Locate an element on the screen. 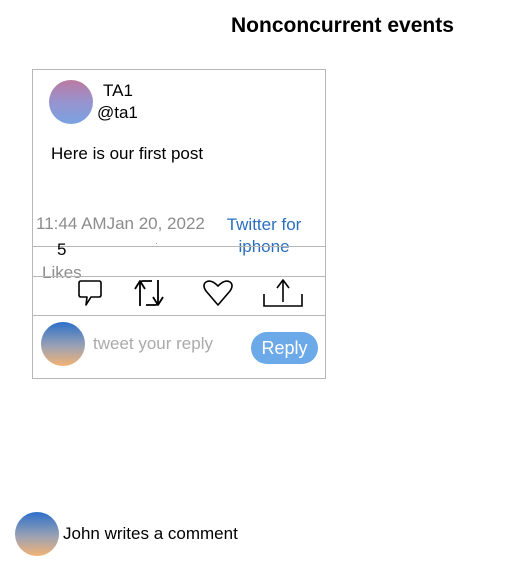 The width and height of the screenshot is (514, 571). comment-button is located at coordinates (90, 293).